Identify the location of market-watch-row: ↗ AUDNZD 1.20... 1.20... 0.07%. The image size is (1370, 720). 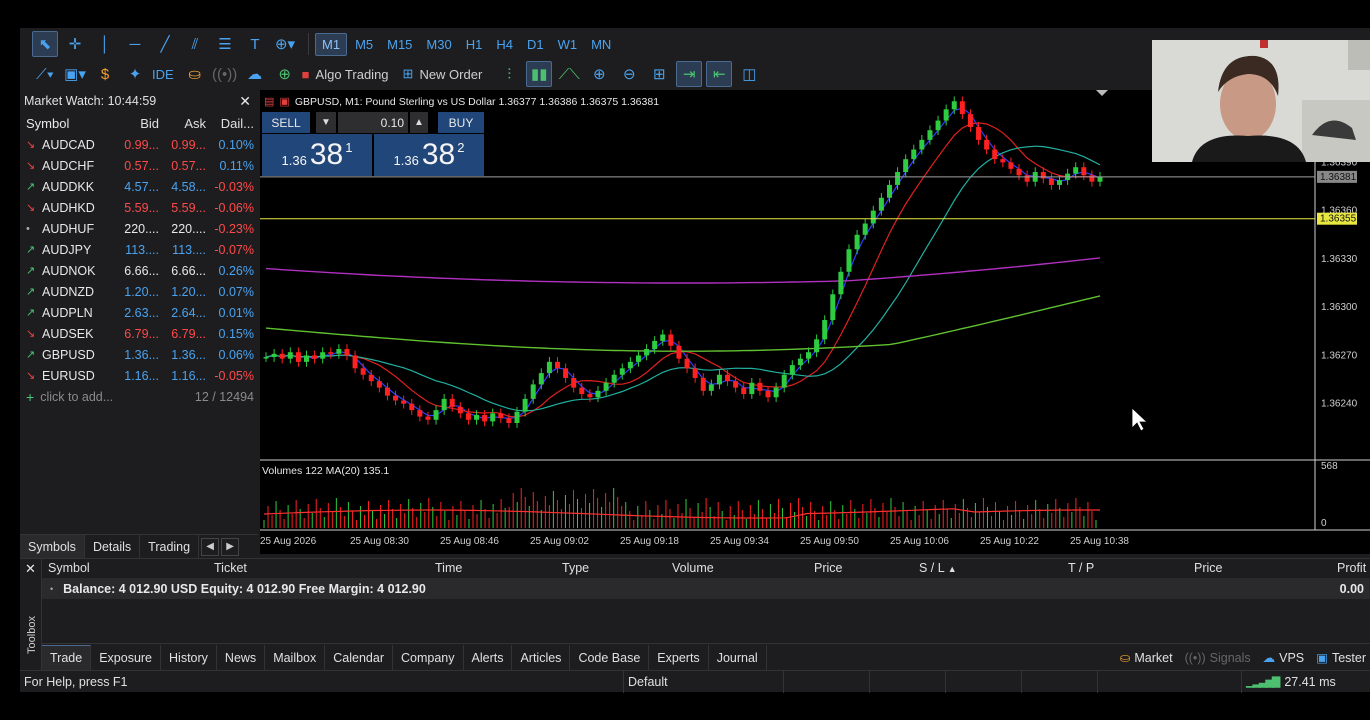
(139, 291).